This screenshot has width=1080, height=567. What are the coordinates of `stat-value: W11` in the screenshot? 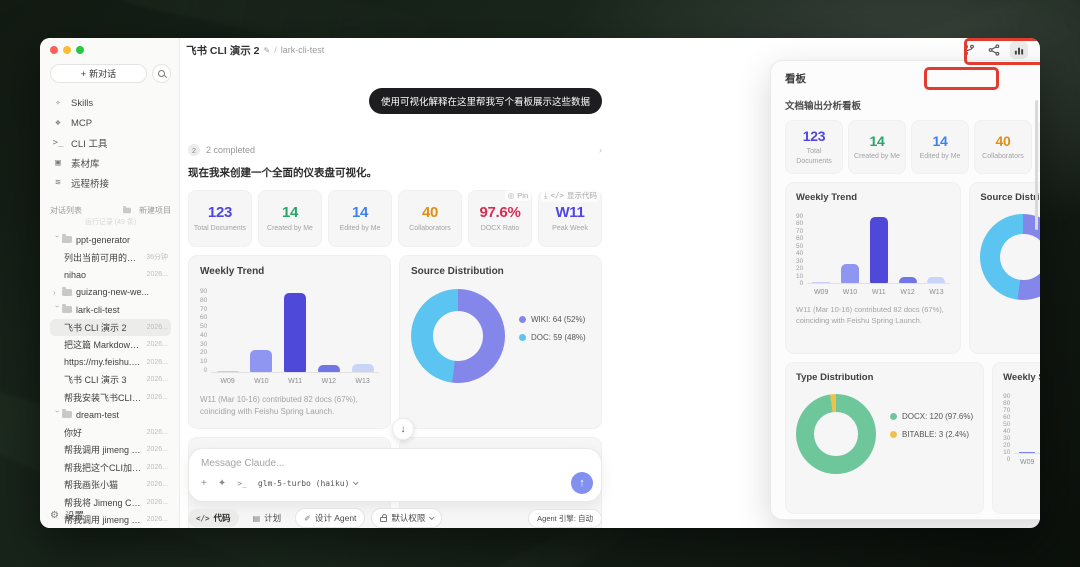 It's located at (570, 212).